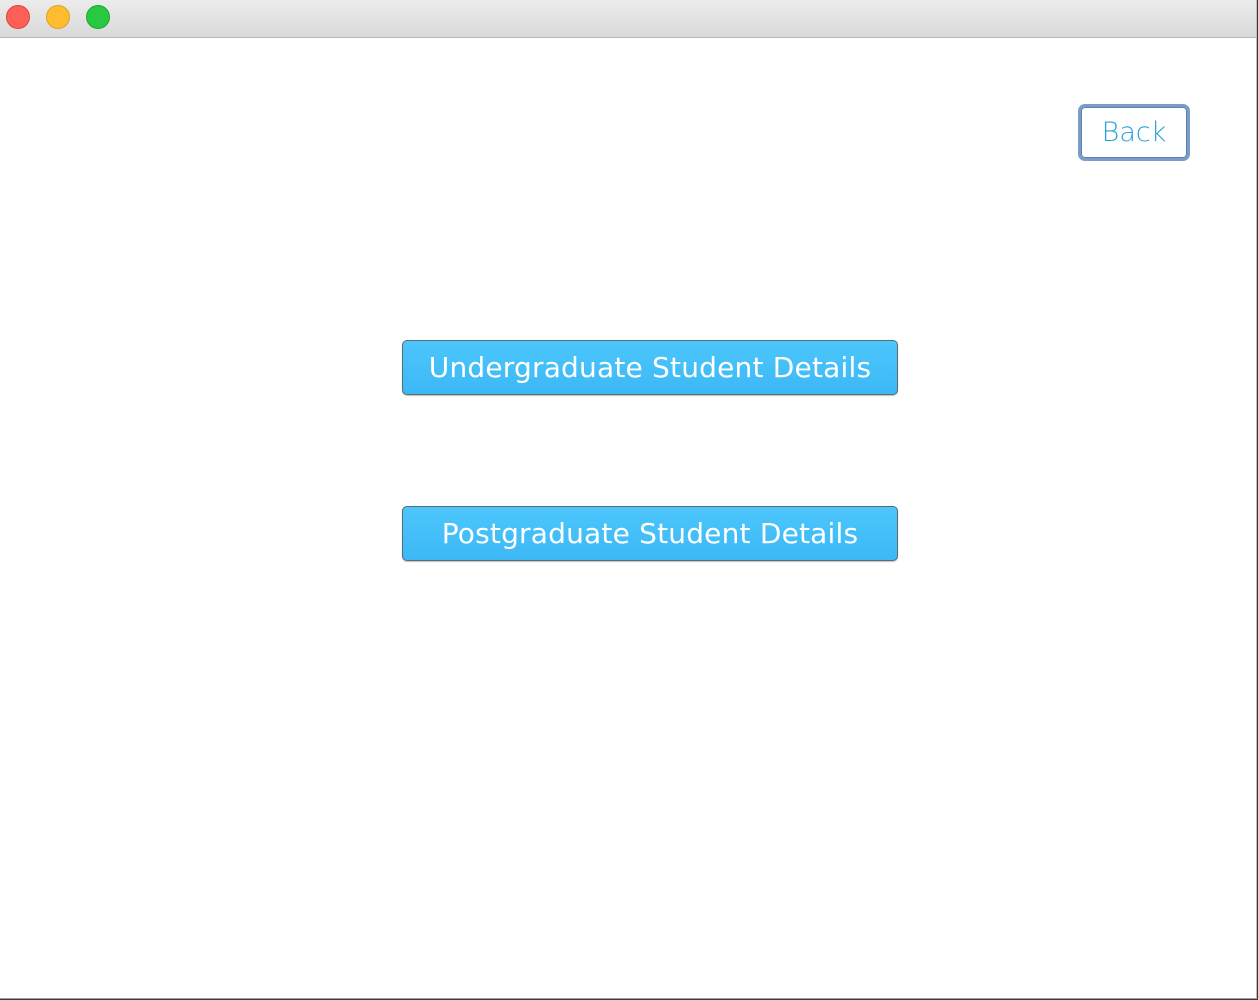  I want to click on postgraduate-student-details-button: Postgraduate Student Details, so click(650, 533).